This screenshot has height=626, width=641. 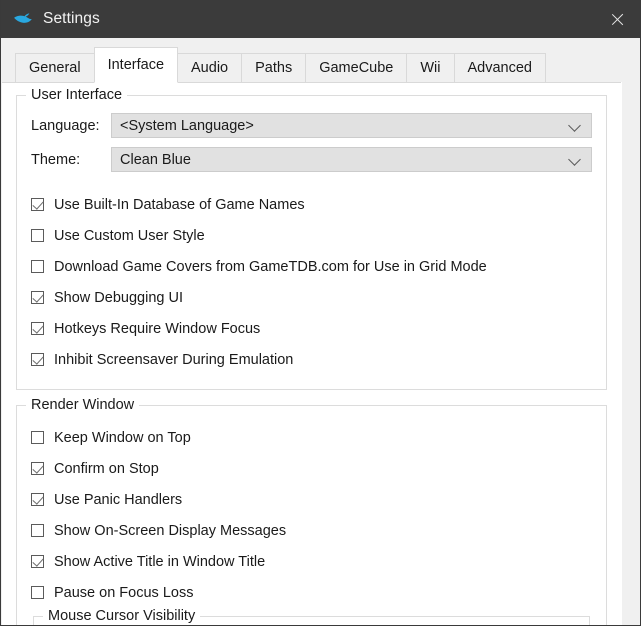 What do you see at coordinates (23, 19) in the screenshot?
I see `dolphin-logo-icon` at bounding box center [23, 19].